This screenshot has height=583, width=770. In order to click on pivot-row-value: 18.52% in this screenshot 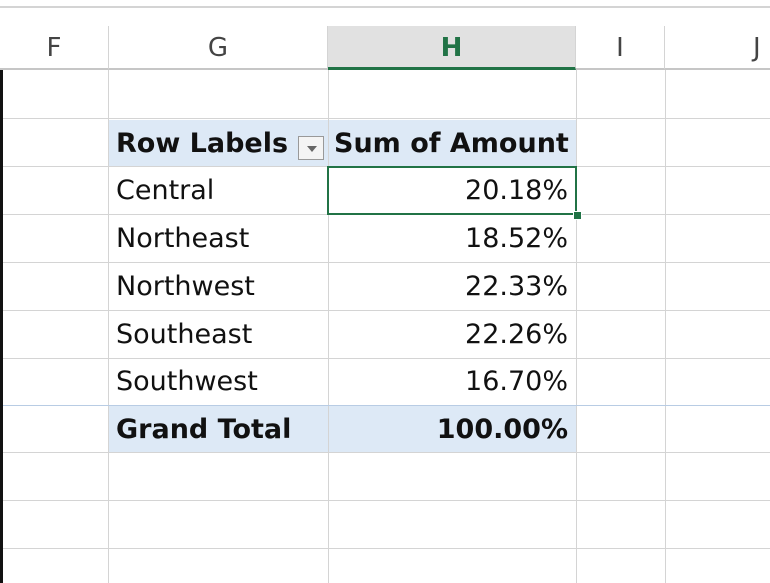, I will do `click(516, 238)`.